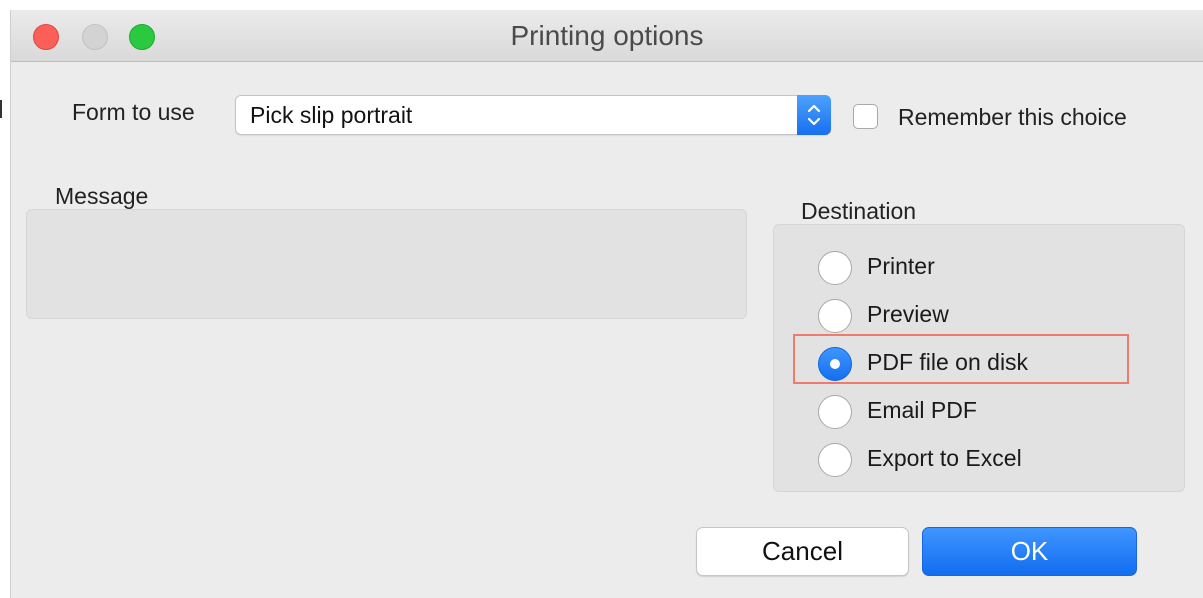 The image size is (1203, 598). Describe the element at coordinates (1, 109) in the screenshot. I see `window-edge-mark` at that location.